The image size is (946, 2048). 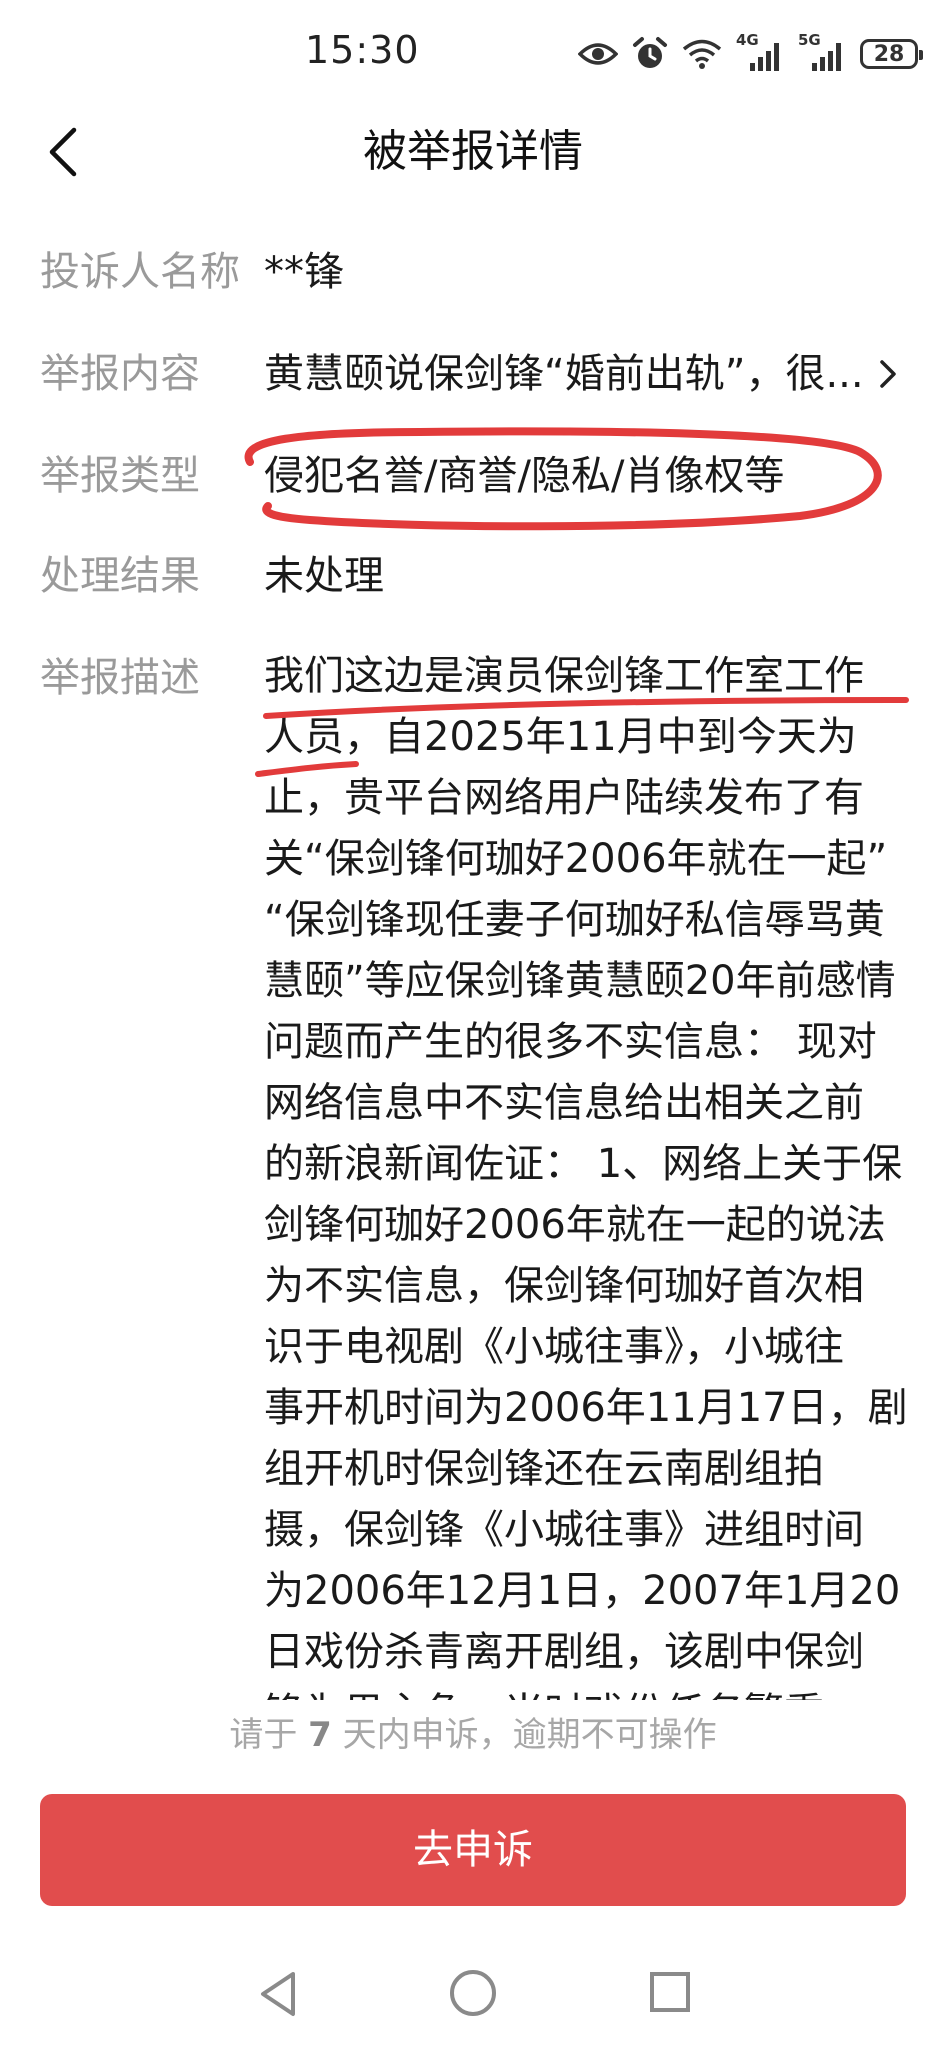 What do you see at coordinates (570, 1042) in the screenshot?
I see `description-line: 问题而产生的很多不实信息： 现对` at bounding box center [570, 1042].